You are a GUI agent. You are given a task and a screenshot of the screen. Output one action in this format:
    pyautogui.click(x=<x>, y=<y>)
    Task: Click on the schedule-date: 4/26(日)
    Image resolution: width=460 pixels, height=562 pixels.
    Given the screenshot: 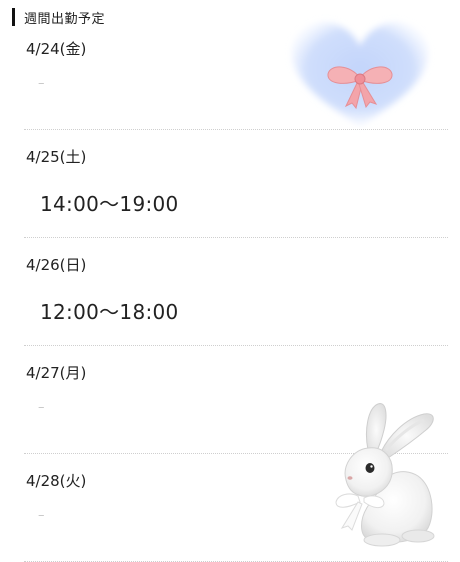 What is the action you would take?
    pyautogui.click(x=56, y=265)
    